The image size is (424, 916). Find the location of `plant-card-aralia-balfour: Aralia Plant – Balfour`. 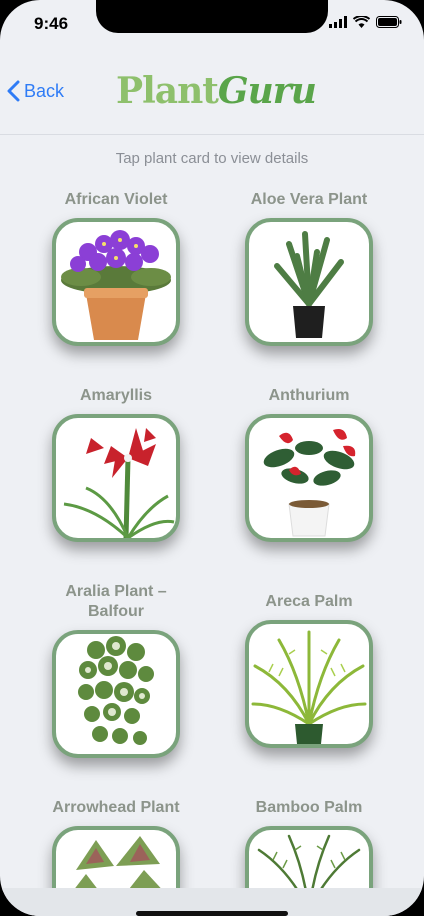

plant-card-aralia-balfour: Aralia Plant – Balfour is located at coordinates (116, 670).